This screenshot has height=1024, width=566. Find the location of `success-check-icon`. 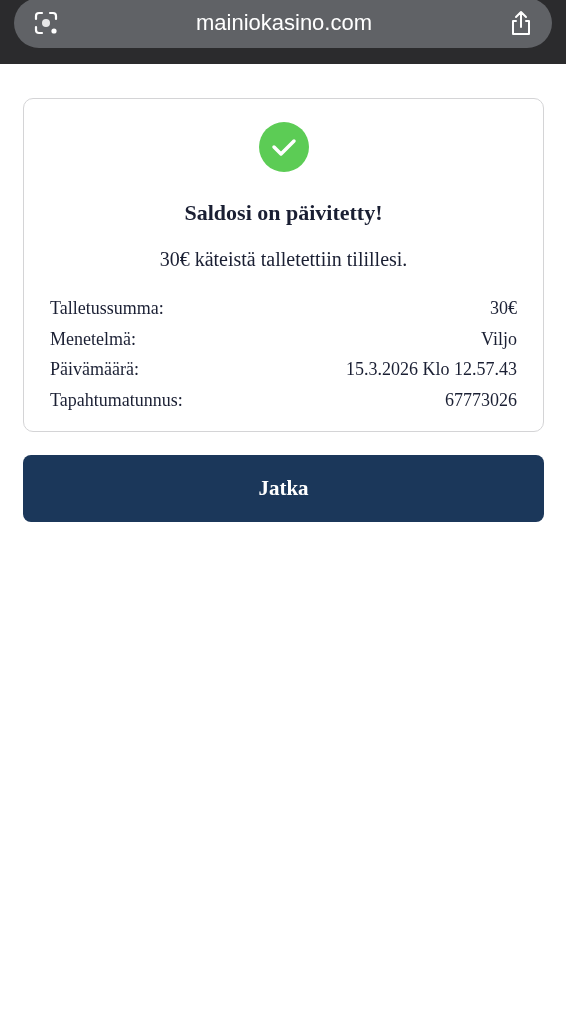

success-check-icon is located at coordinates (283, 147).